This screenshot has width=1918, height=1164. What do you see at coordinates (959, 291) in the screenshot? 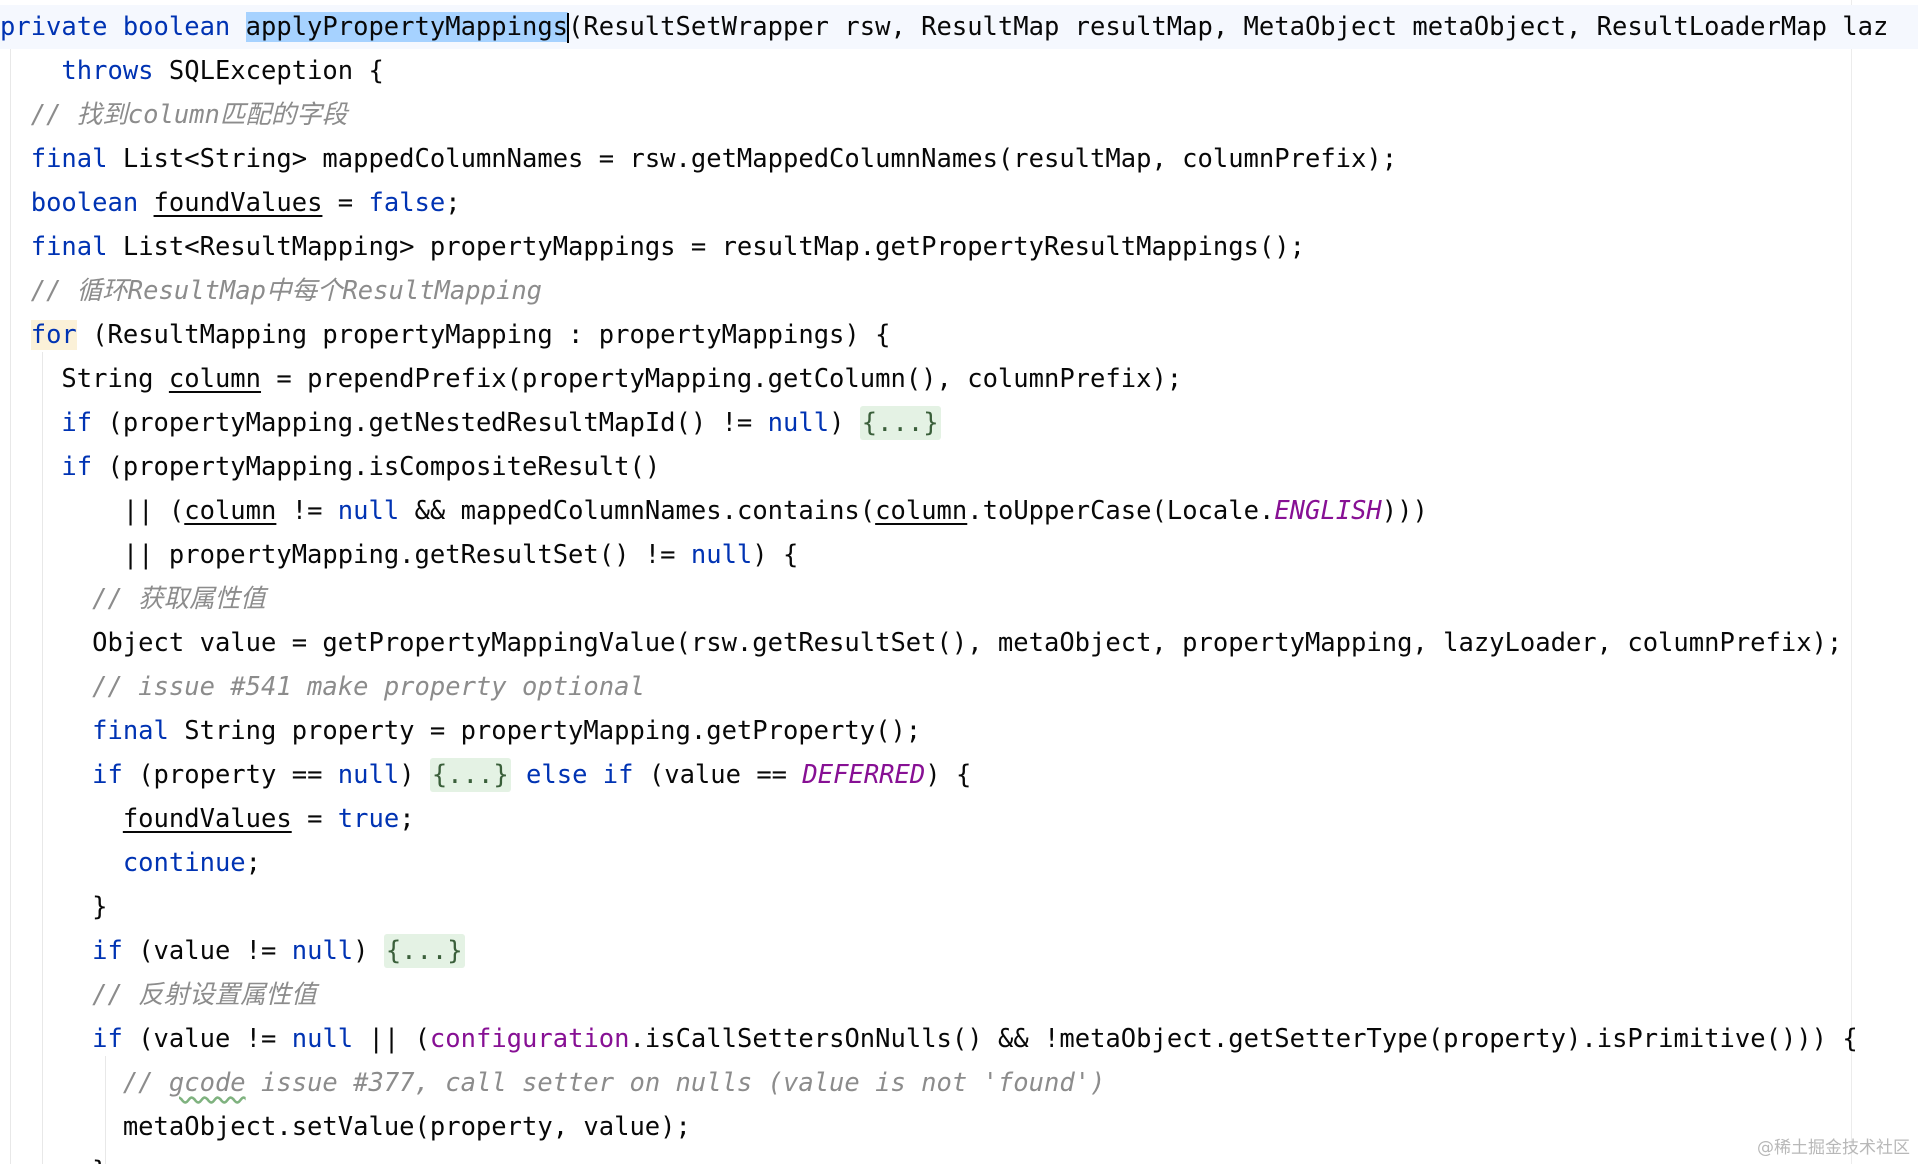
I see `code-line-7: // 循环ResultMap中每个ResultMapping` at bounding box center [959, 291].